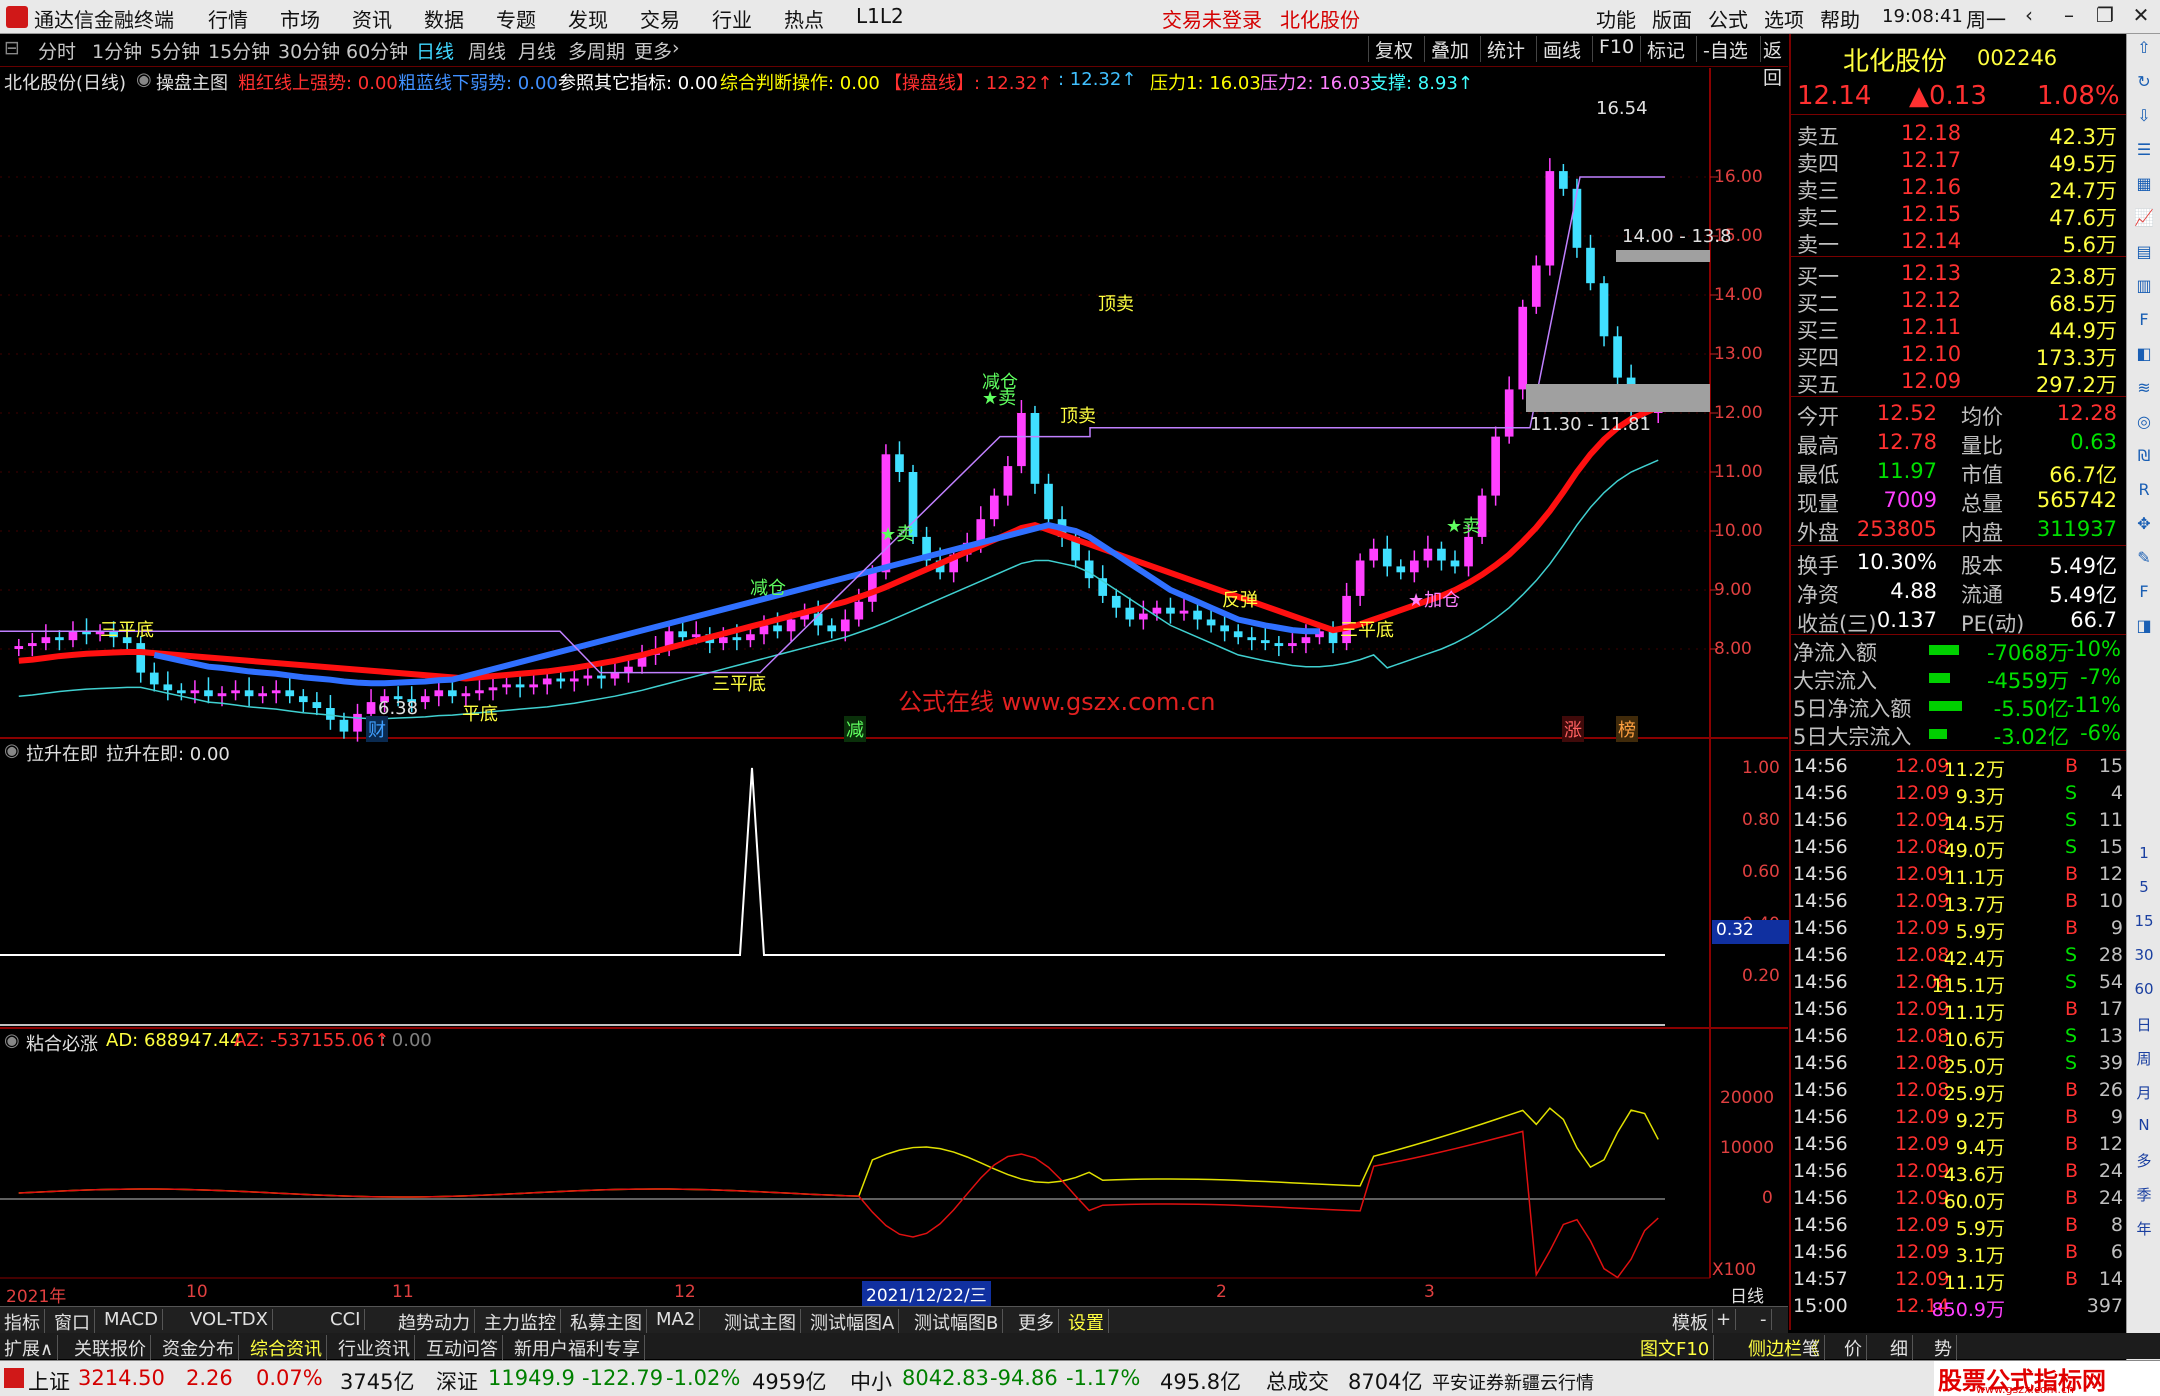 The height and width of the screenshot is (1396, 2160). I want to click on ask-row: 卖二 12.15 47.6万, so click(1959, 215).